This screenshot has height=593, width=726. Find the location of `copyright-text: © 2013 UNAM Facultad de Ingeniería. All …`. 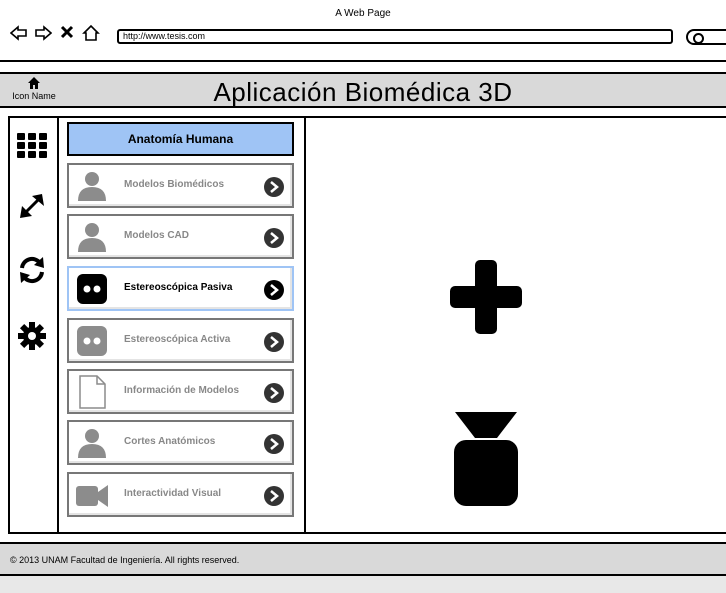

copyright-text: © 2013 UNAM Facultad de Ingeniería. All … is located at coordinates (125, 560).